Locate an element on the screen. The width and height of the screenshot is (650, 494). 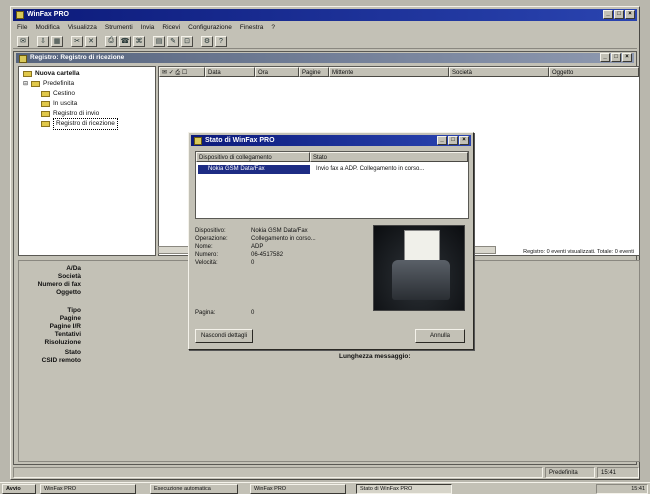
close-button: × is located at coordinates (630, 14).